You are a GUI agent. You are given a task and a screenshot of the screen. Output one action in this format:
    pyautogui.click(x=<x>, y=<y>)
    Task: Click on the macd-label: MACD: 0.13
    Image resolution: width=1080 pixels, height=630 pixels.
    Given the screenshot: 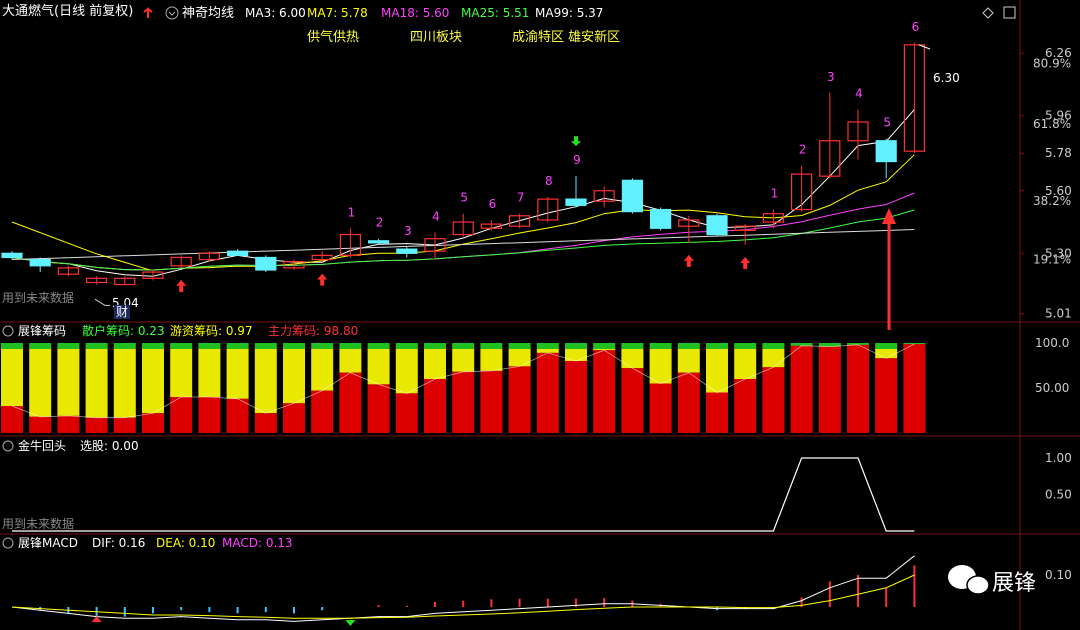 What is the action you would take?
    pyautogui.click(x=257, y=543)
    